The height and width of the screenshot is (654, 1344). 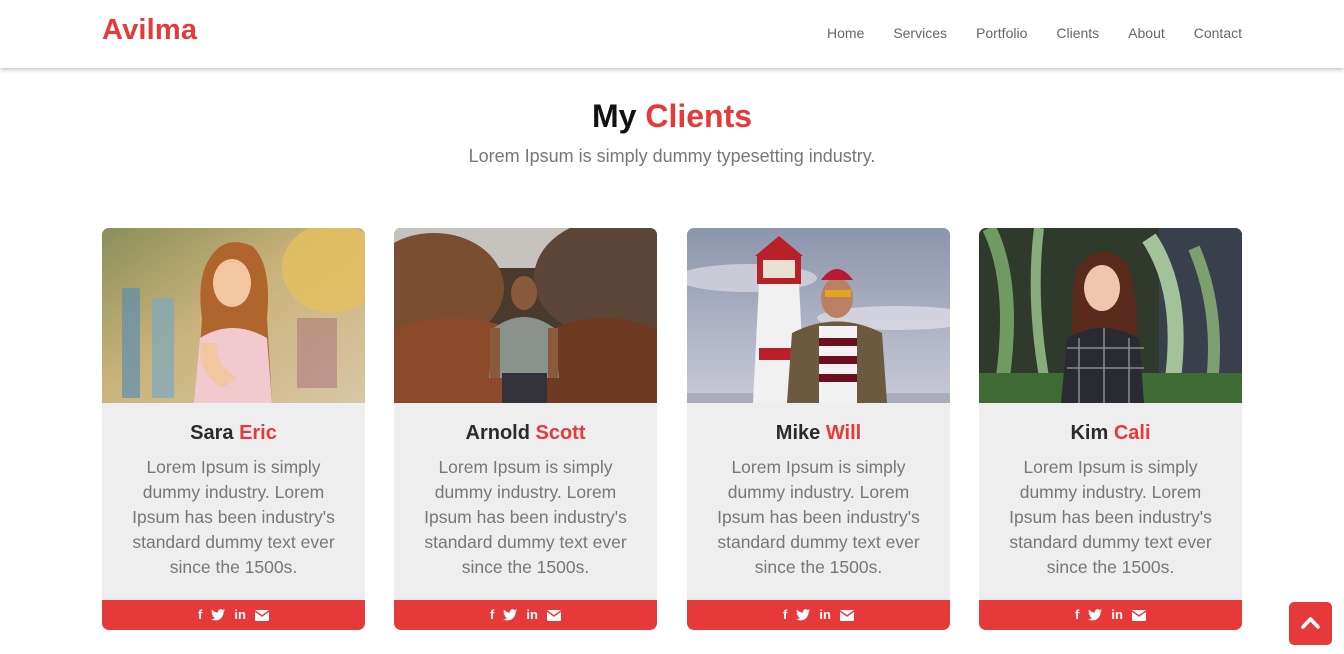 What do you see at coordinates (1089, 433) in the screenshot?
I see `client-first-name: Kim` at bounding box center [1089, 433].